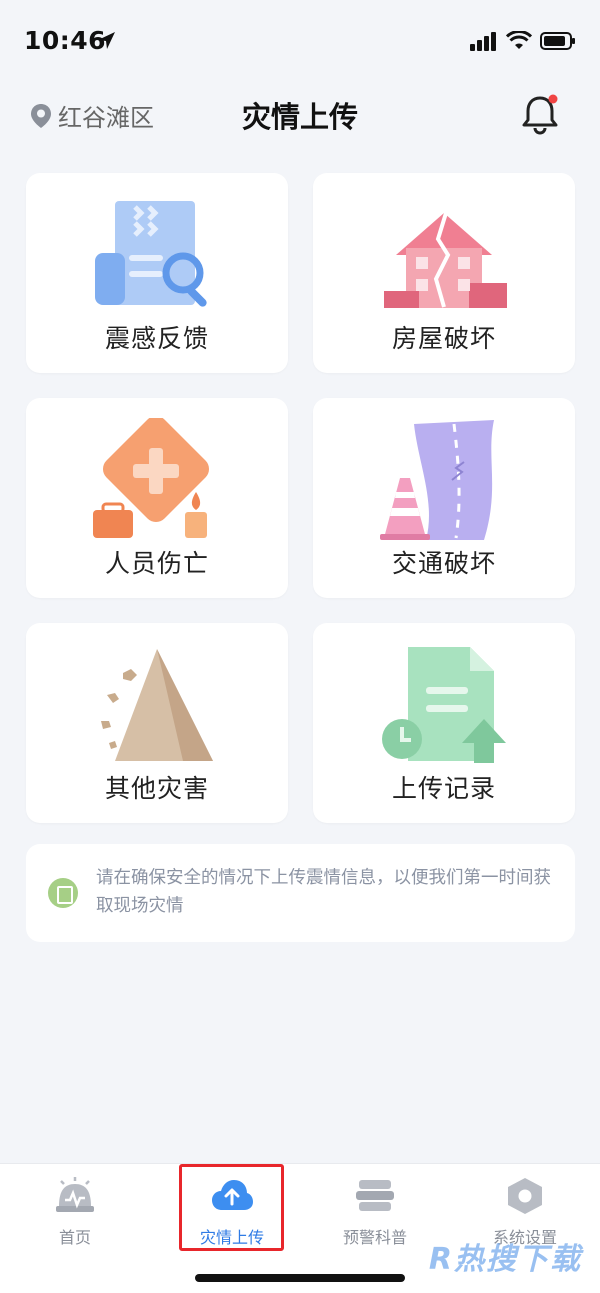 This screenshot has width=600, height=1293. I want to click on home-indicator, so click(300, 1278).